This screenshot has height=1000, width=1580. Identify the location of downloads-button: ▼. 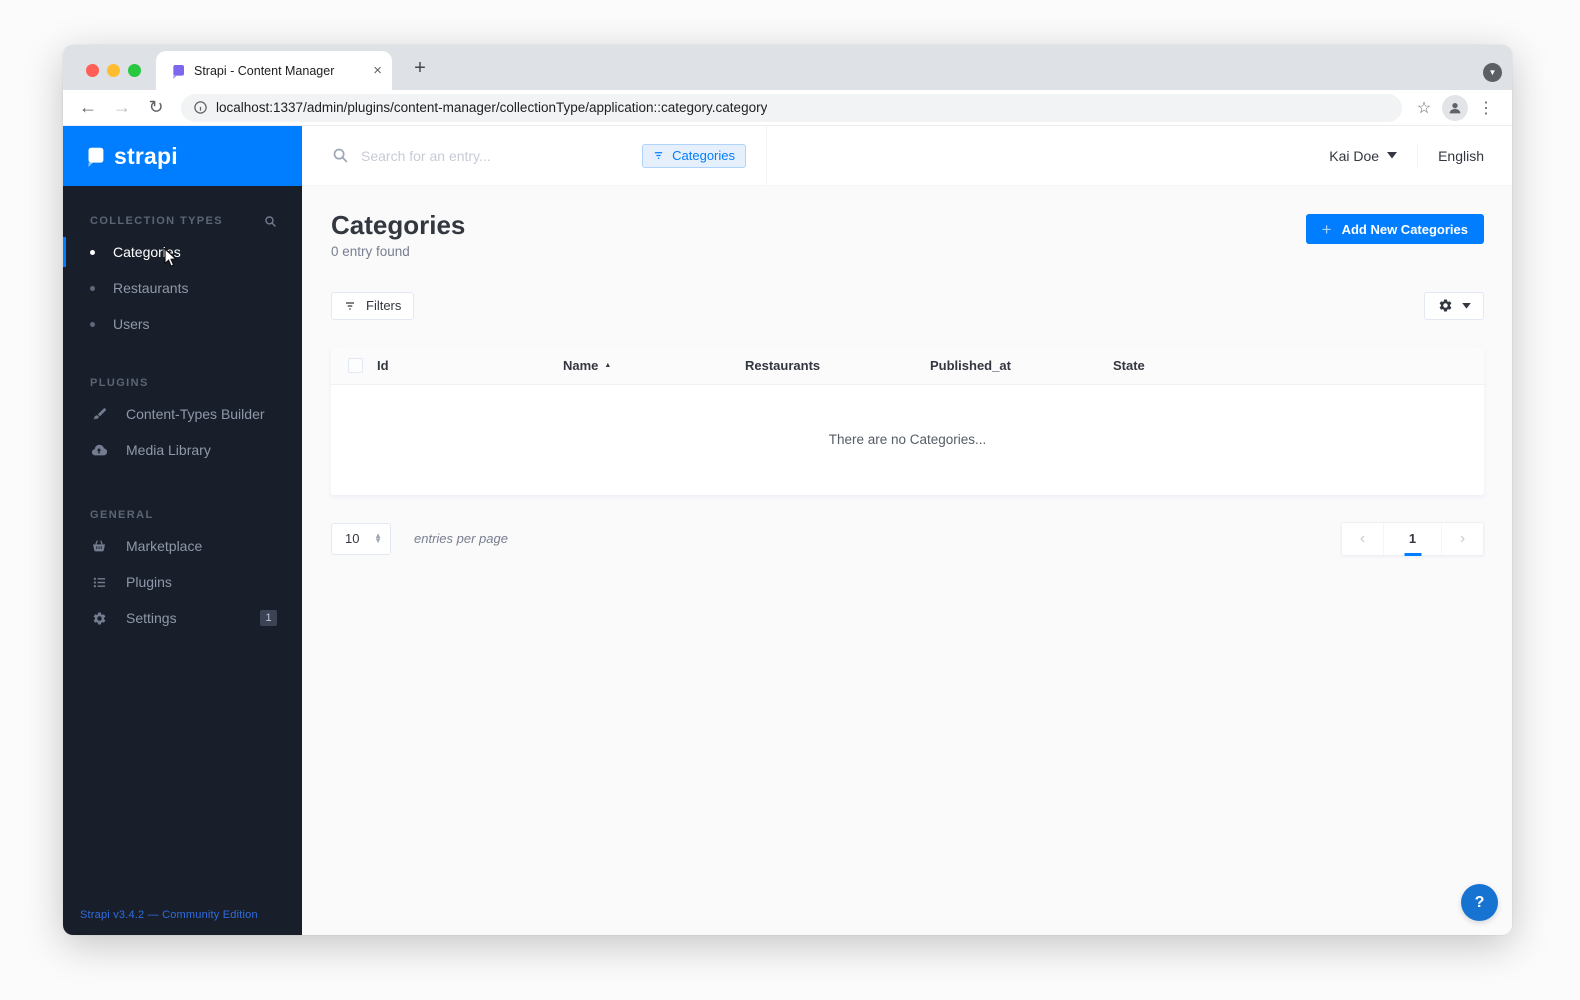
(1492, 72).